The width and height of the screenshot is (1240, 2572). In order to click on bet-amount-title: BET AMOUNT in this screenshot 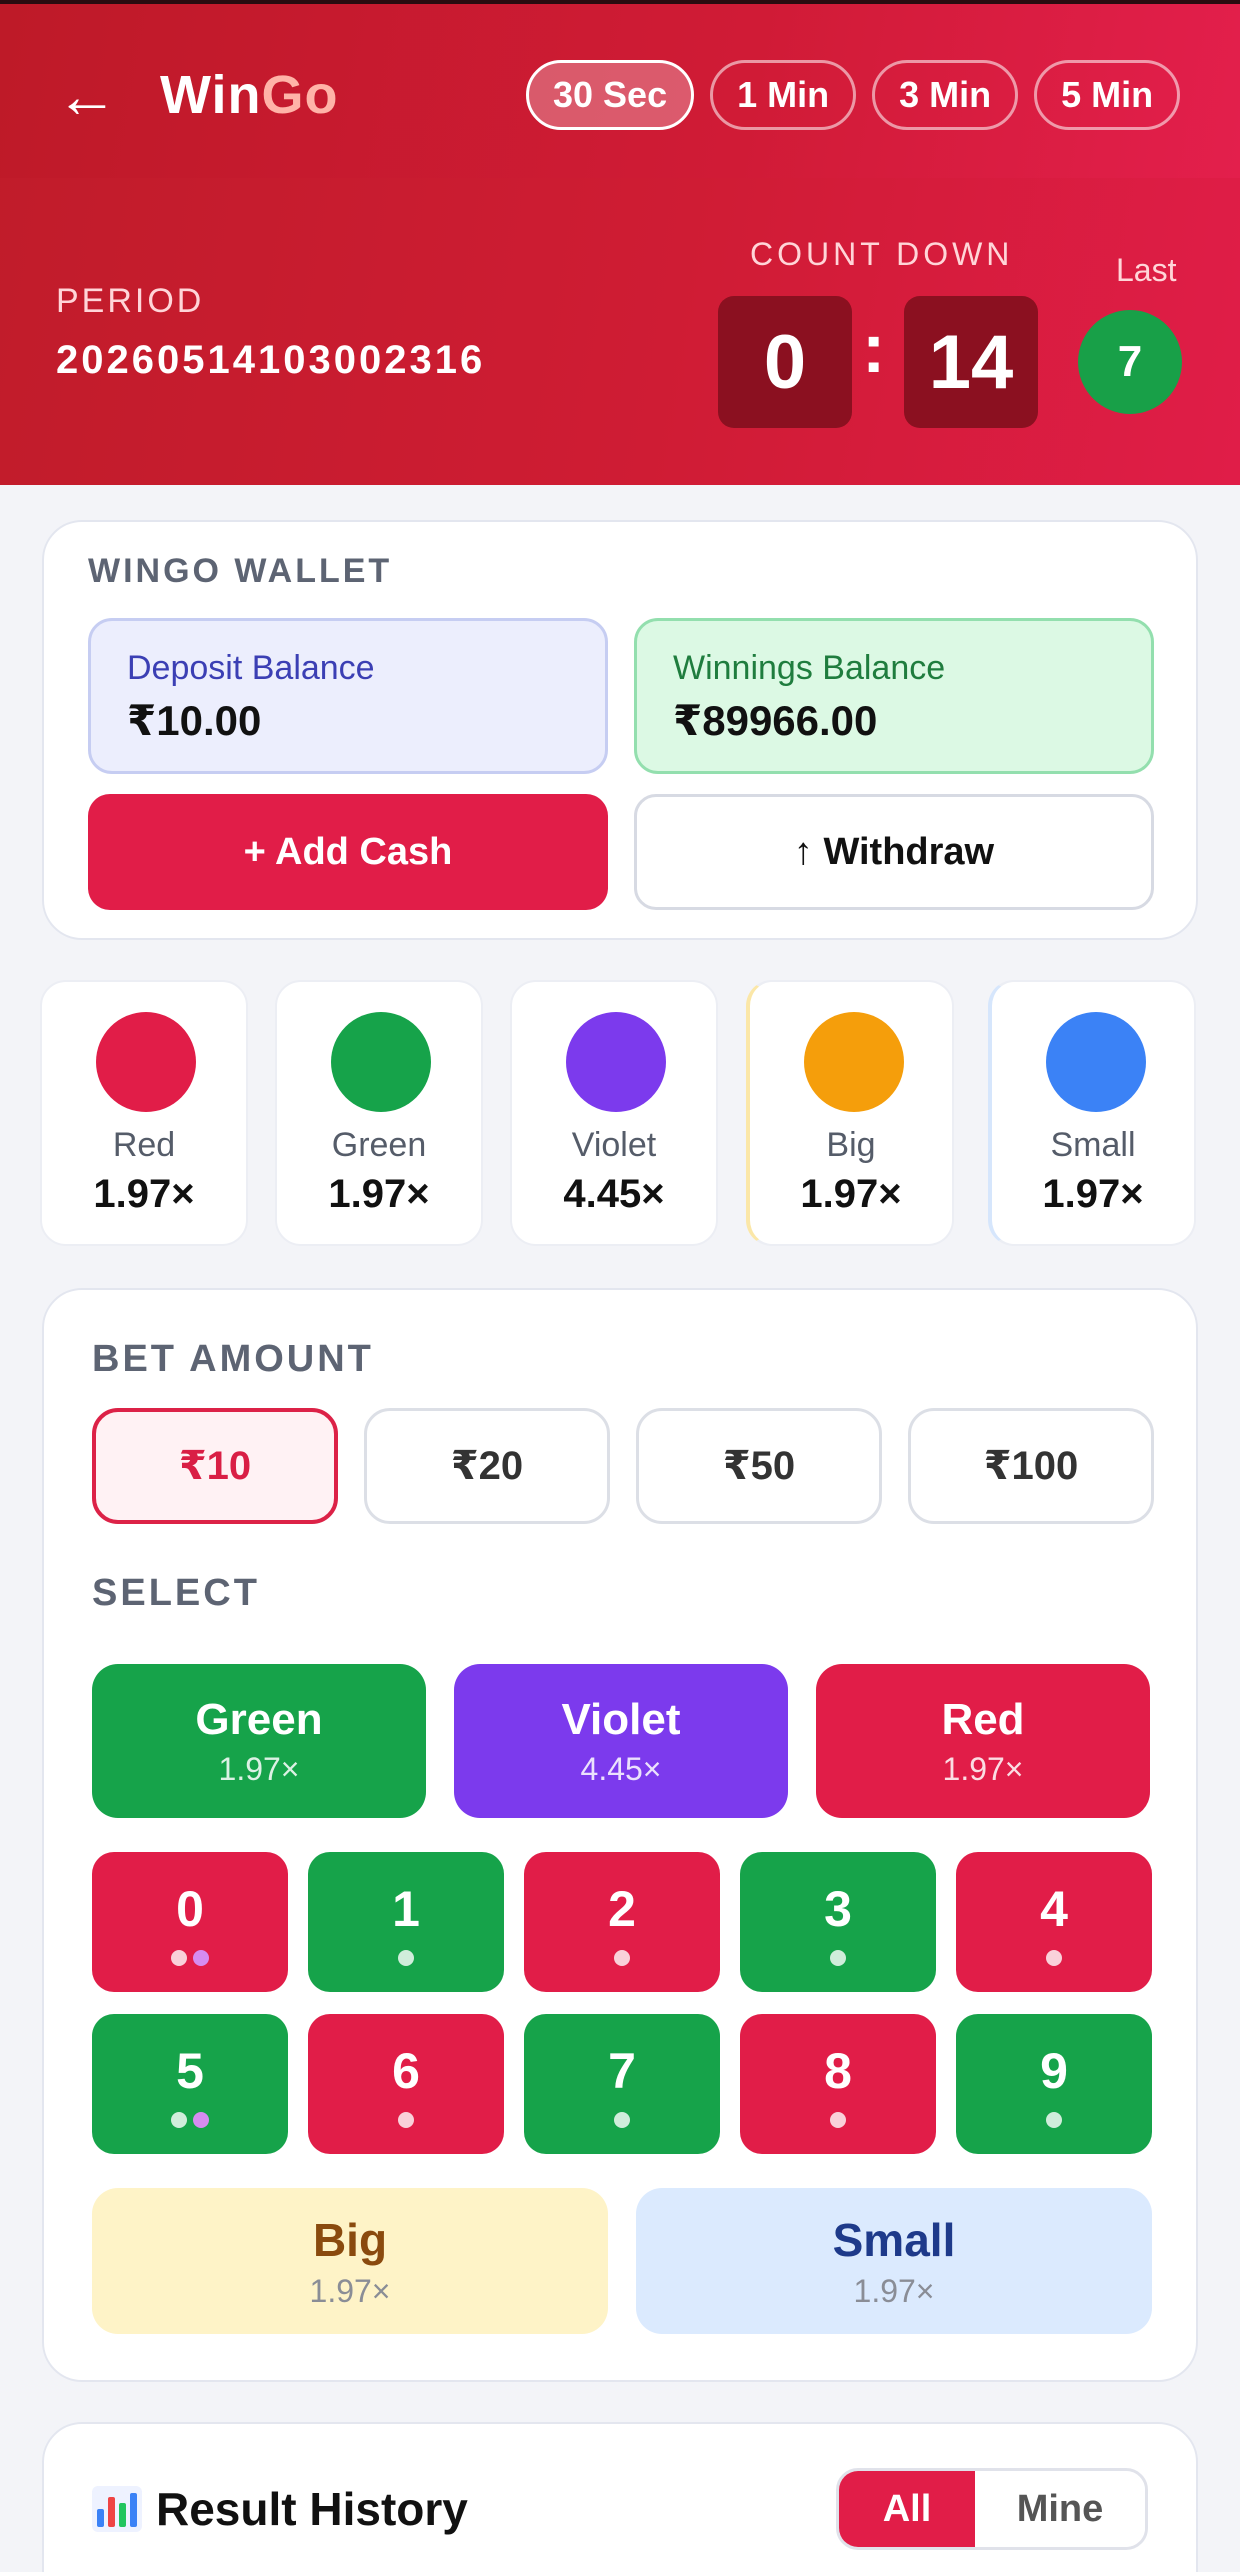, I will do `click(233, 1359)`.